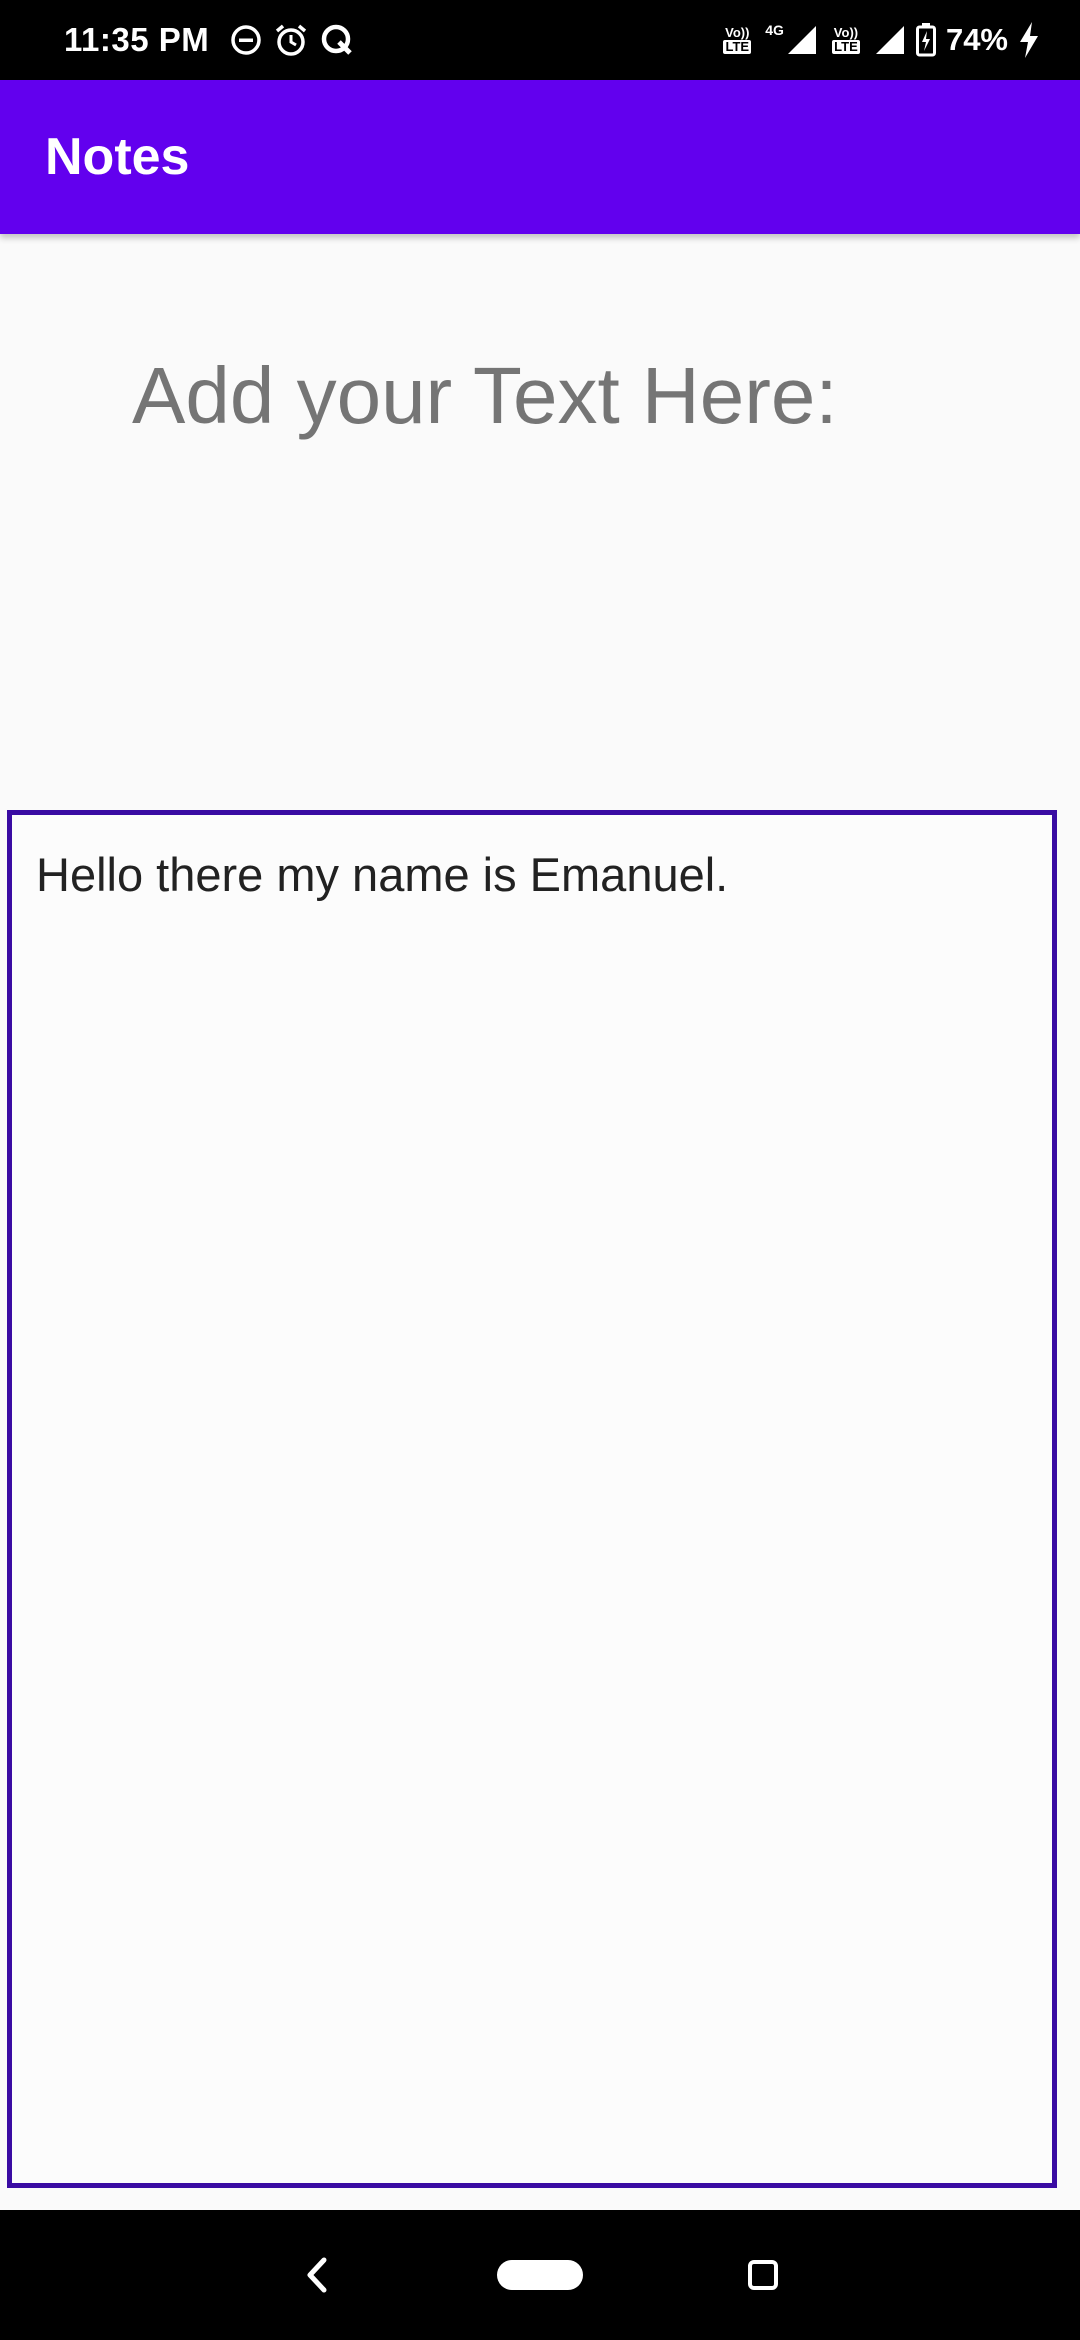 The width and height of the screenshot is (1080, 2340). Describe the element at coordinates (318, 2275) in the screenshot. I see `back-icon` at that location.